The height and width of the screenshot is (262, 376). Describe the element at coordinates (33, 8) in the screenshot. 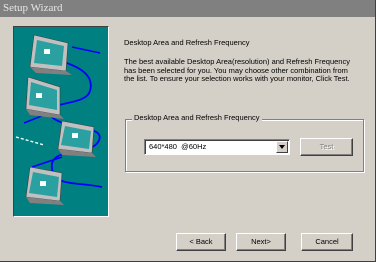

I see `window-title: Setup Wizard` at that location.